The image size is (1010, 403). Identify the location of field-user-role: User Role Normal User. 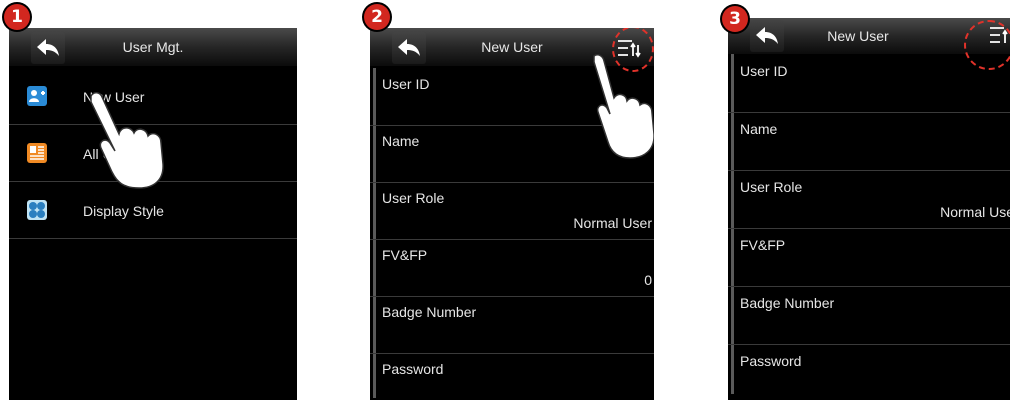
(512, 211).